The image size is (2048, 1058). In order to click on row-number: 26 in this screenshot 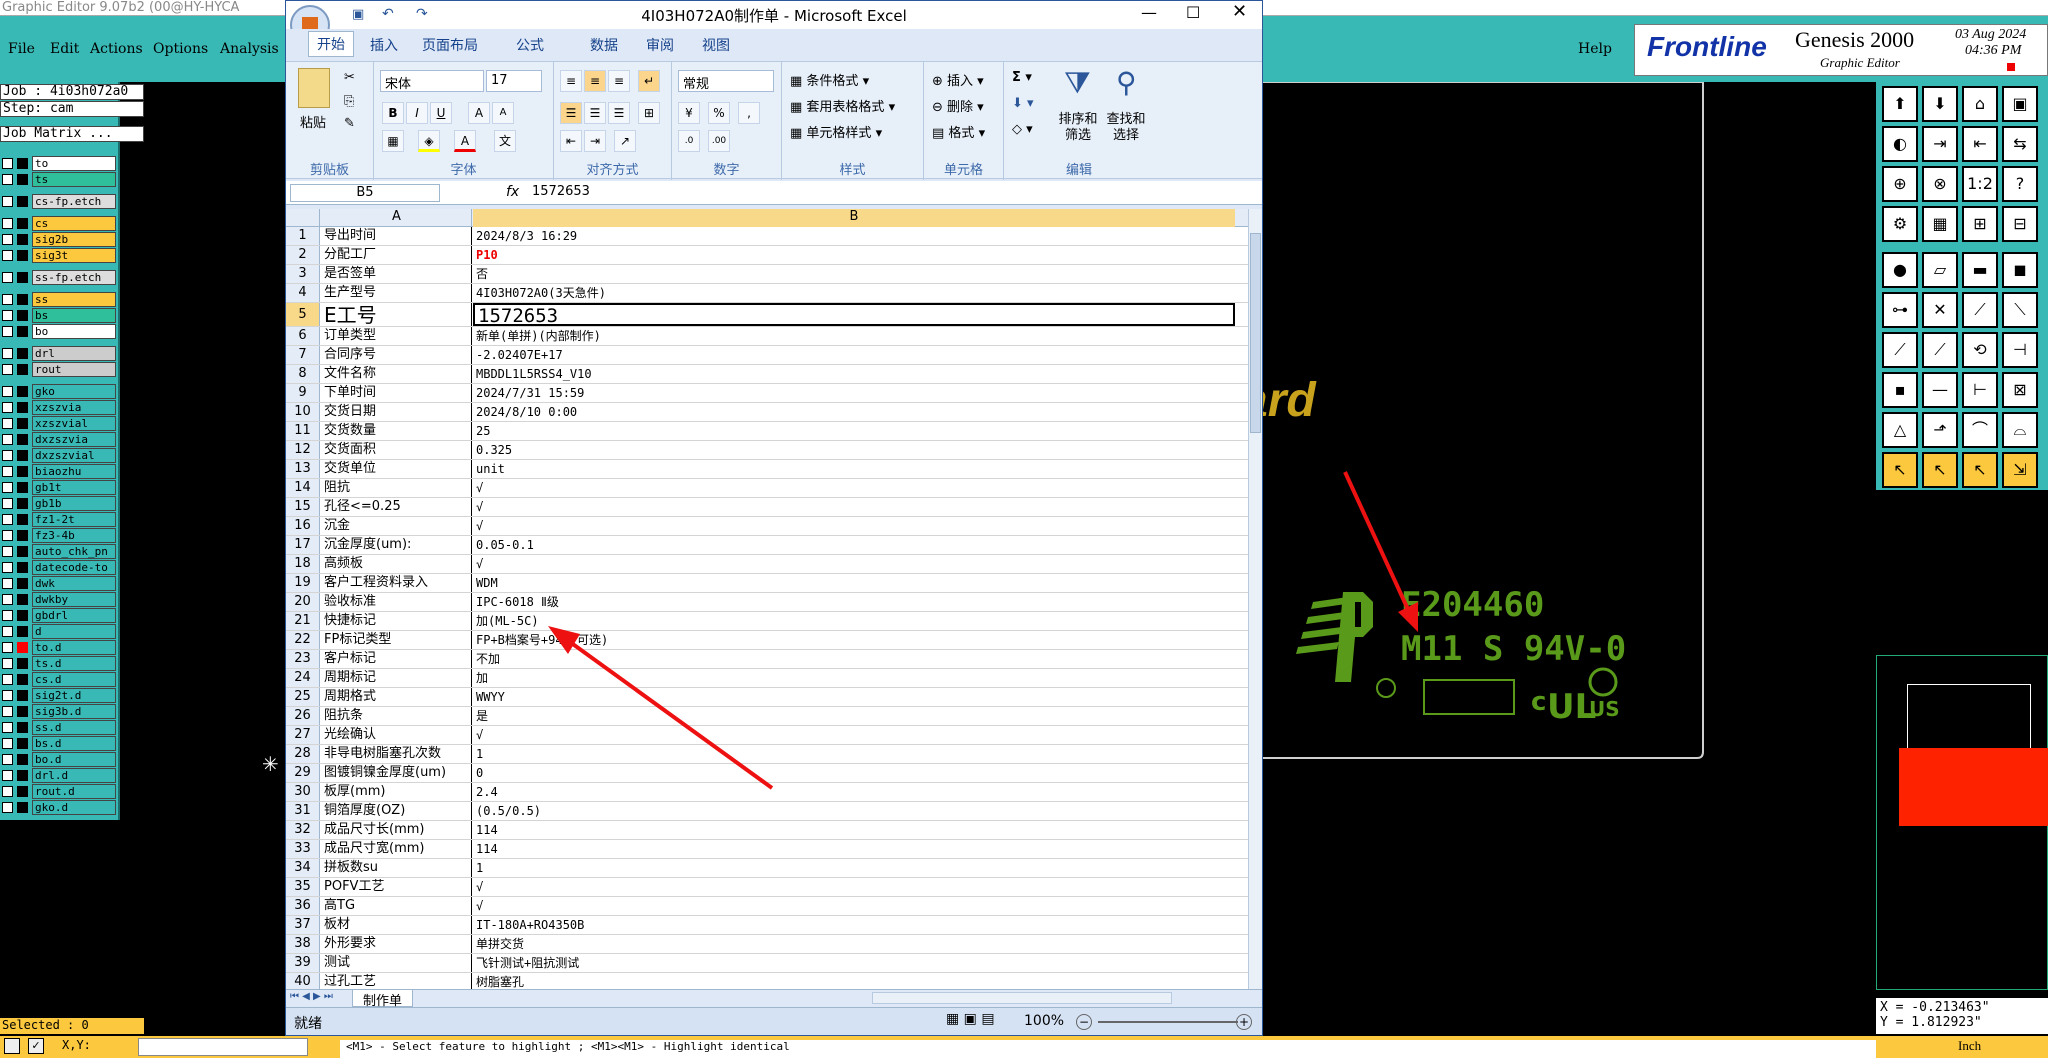, I will do `click(303, 716)`.